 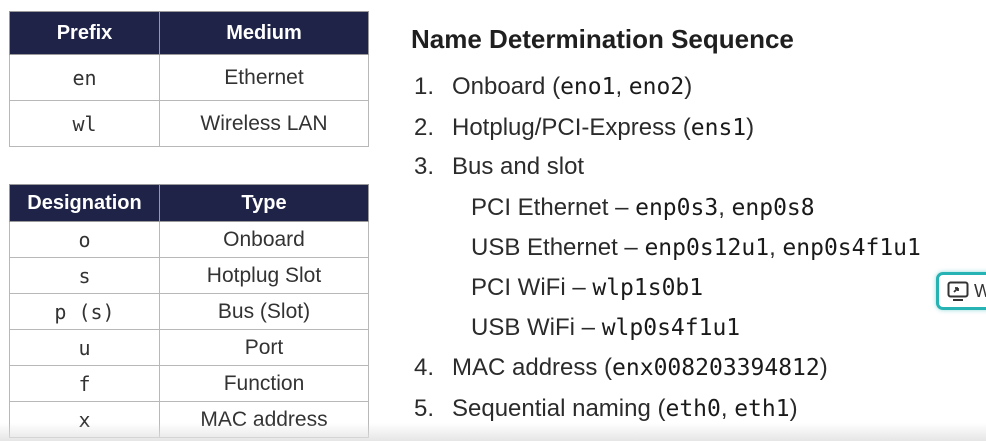 I want to click on sequence-item-text: PCI Ethernet –, so click(x=553, y=207).